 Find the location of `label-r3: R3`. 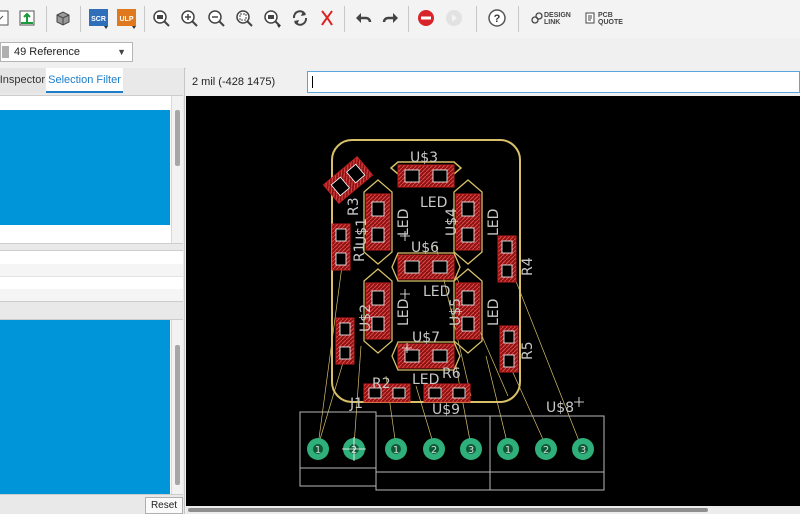

label-r3: R3 is located at coordinates (354, 206).